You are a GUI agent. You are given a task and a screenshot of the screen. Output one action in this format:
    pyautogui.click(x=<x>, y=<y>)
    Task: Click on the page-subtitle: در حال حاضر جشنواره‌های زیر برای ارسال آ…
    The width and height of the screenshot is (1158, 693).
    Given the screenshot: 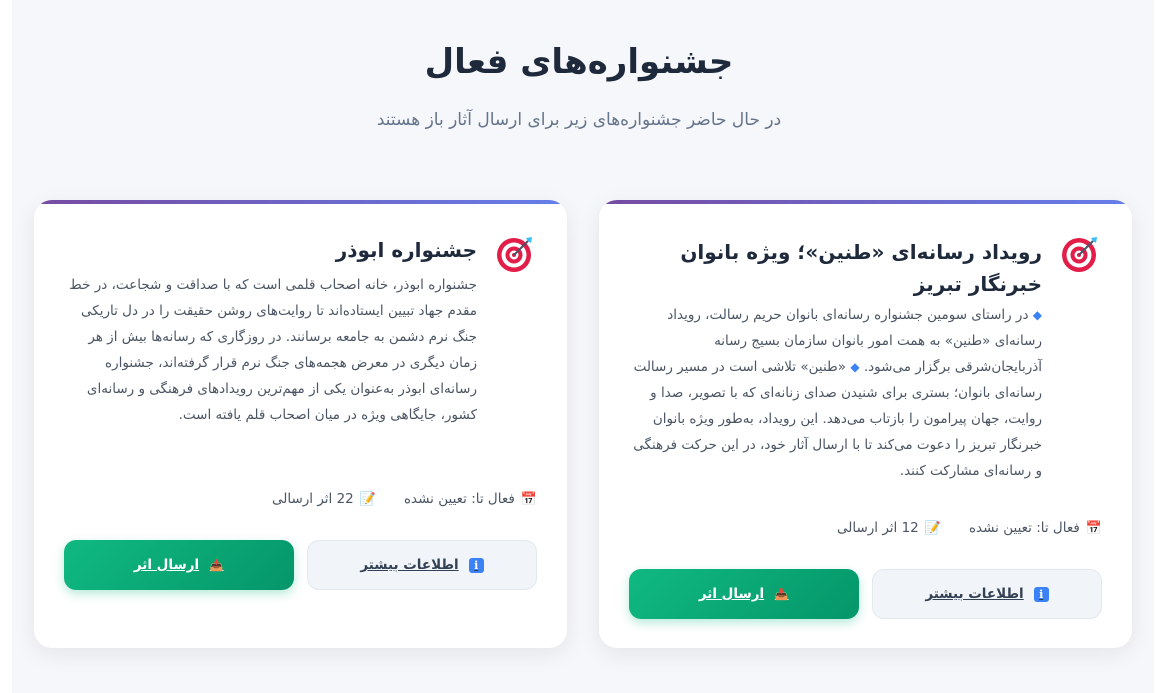 What is the action you would take?
    pyautogui.click(x=579, y=120)
    